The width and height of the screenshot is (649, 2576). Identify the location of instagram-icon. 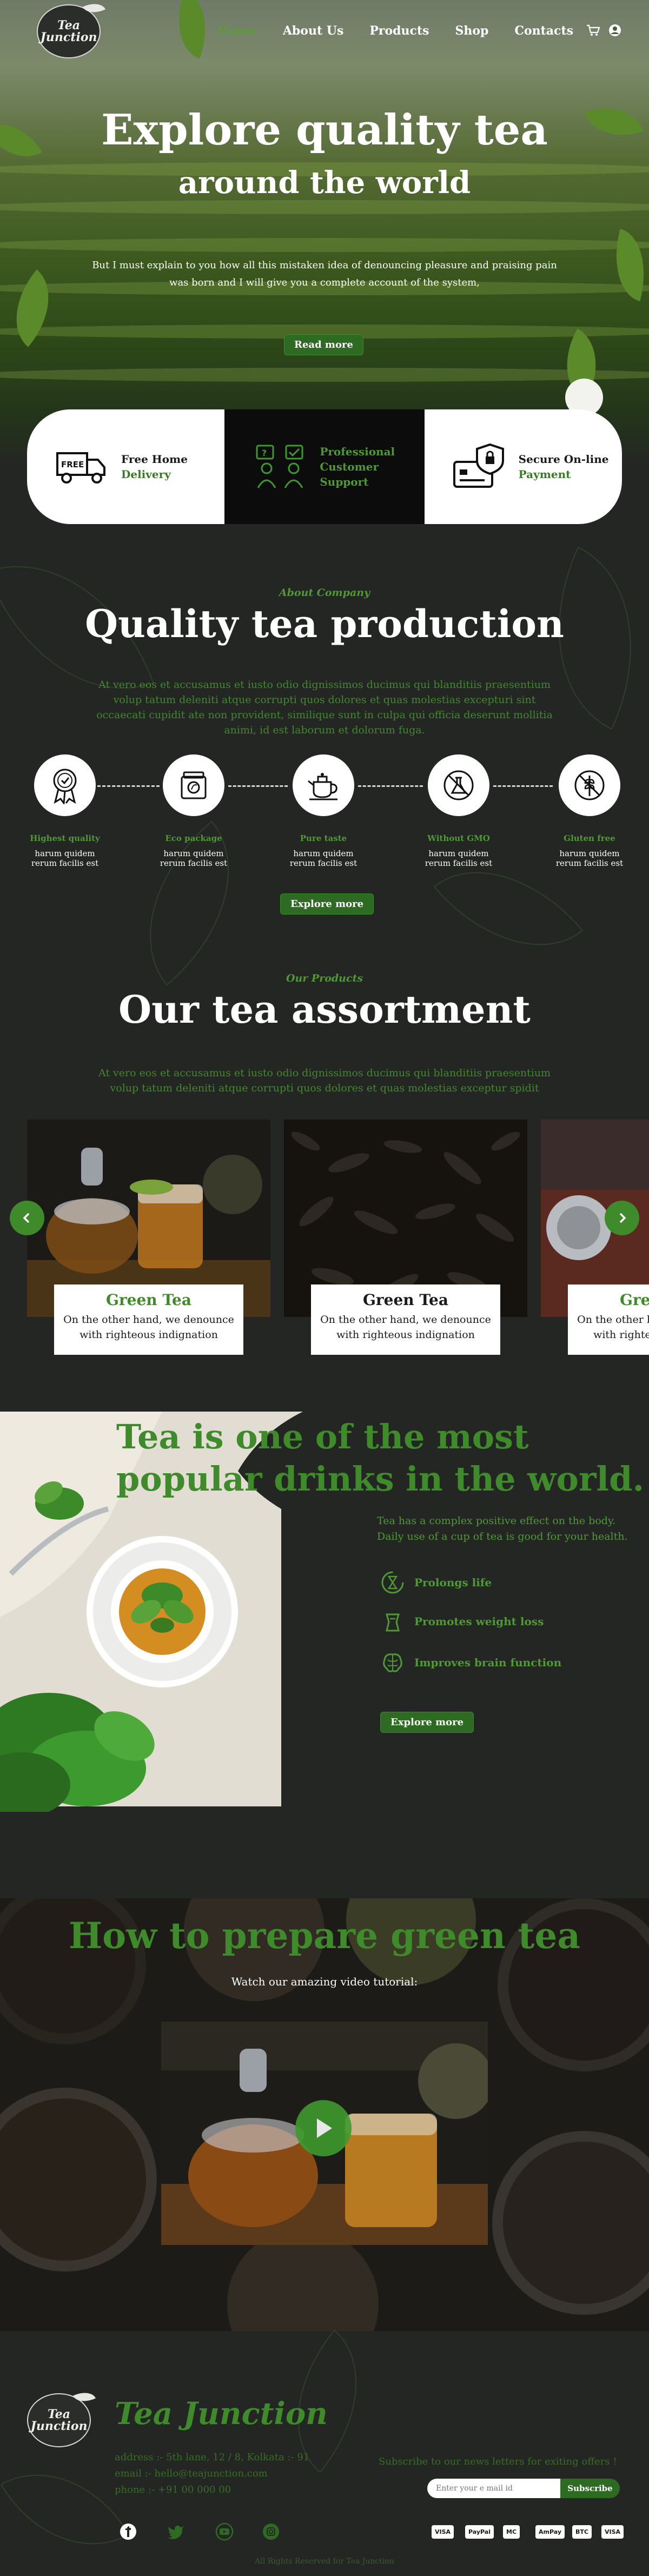
(271, 2531).